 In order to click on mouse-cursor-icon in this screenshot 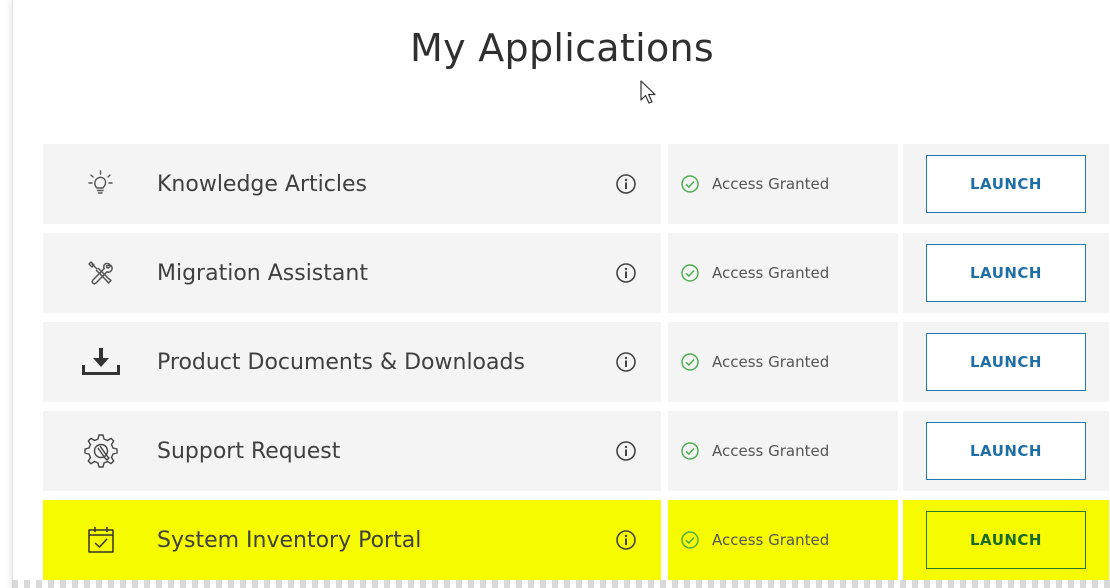, I will do `click(648, 92)`.